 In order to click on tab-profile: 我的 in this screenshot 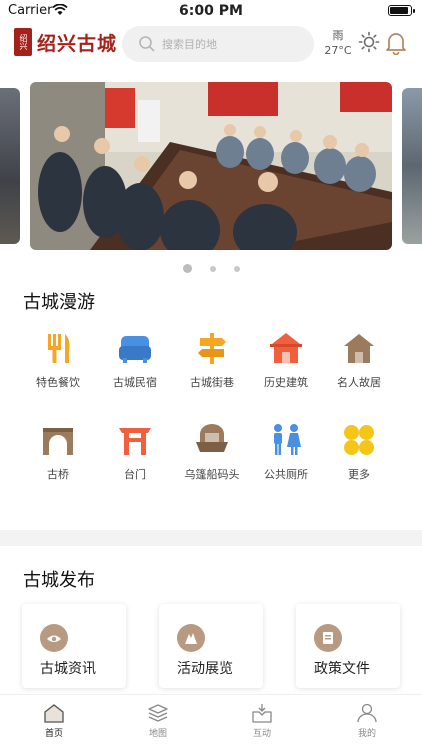, I will do `click(367, 721)`.